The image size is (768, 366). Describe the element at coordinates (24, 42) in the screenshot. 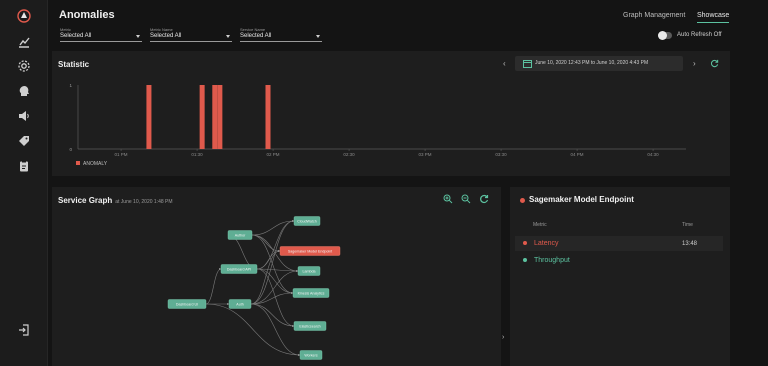

I see `chart-icon` at that location.